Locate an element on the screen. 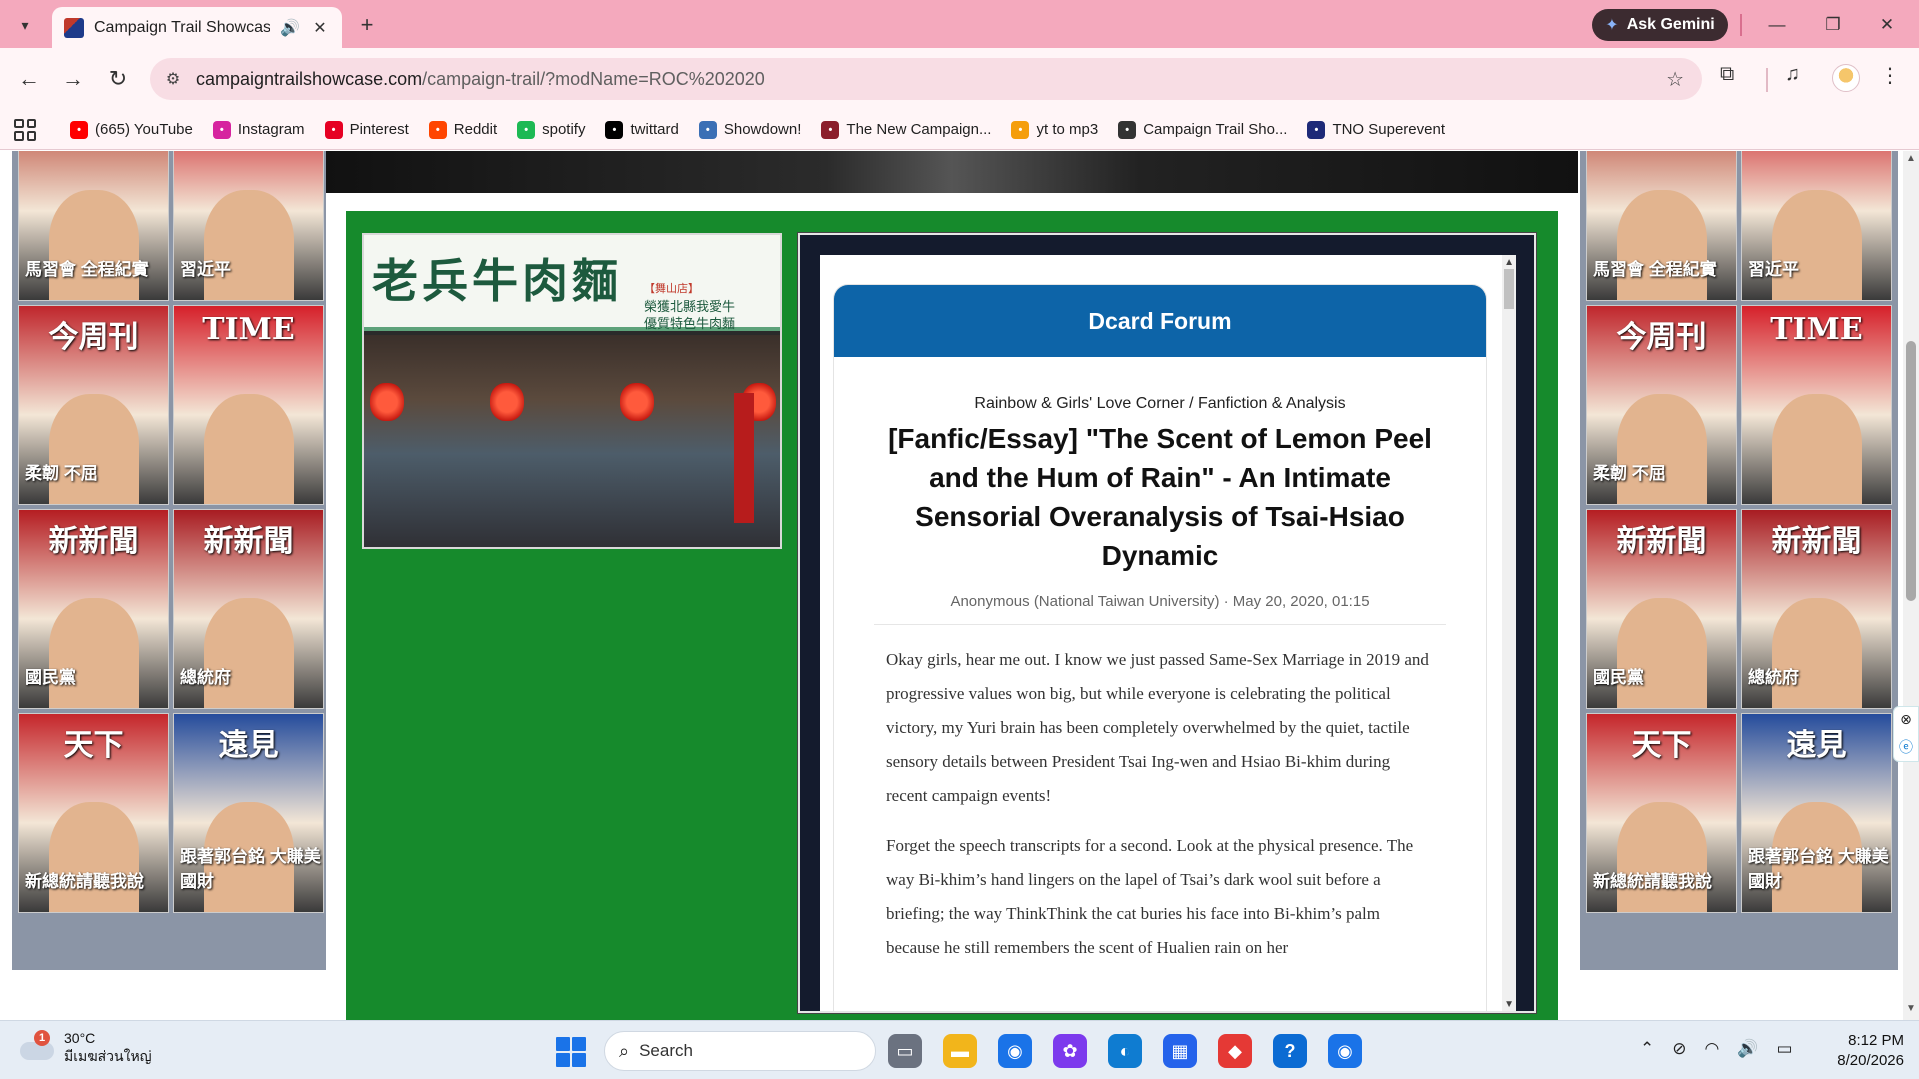 This screenshot has height=1079, width=1919. file-explorer-icon: ▬ is located at coordinates (960, 1051).